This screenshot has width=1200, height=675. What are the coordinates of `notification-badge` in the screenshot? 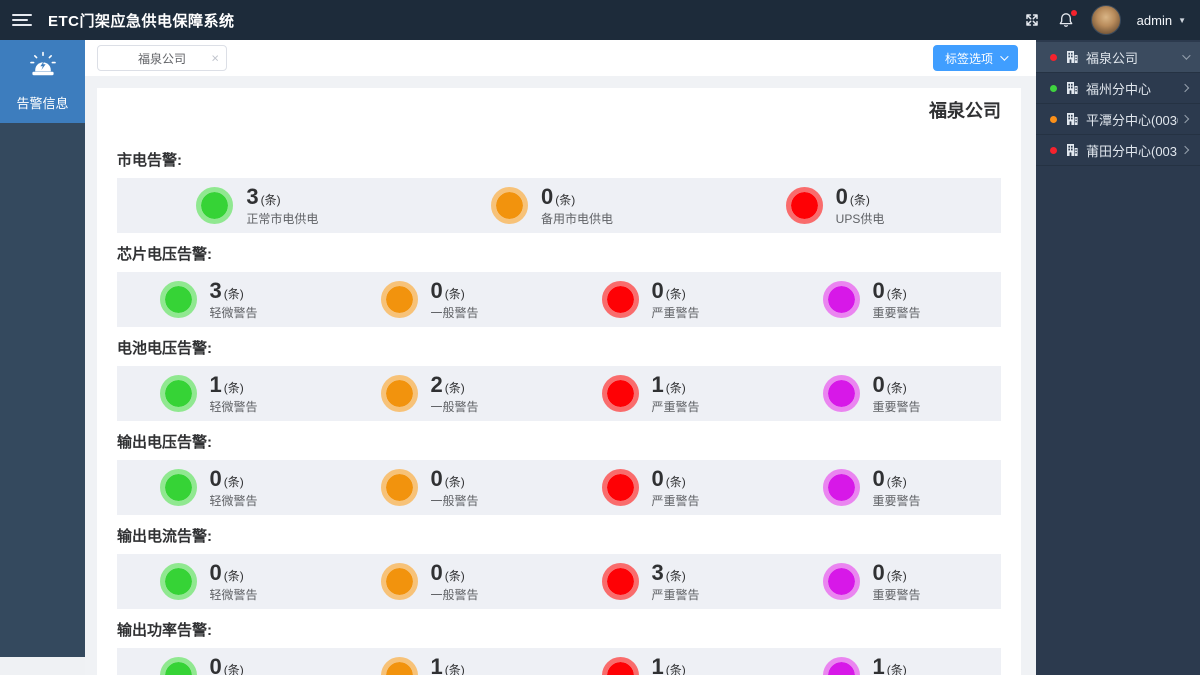 It's located at (1073, 13).